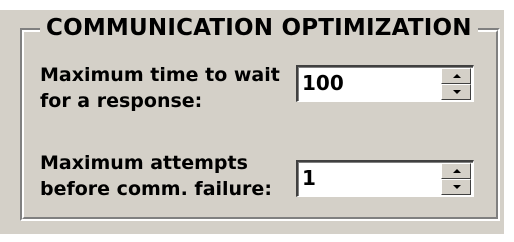 The height and width of the screenshot is (242, 514). What do you see at coordinates (509, 121) in the screenshot?
I see `outer-white-border-right` at bounding box center [509, 121].